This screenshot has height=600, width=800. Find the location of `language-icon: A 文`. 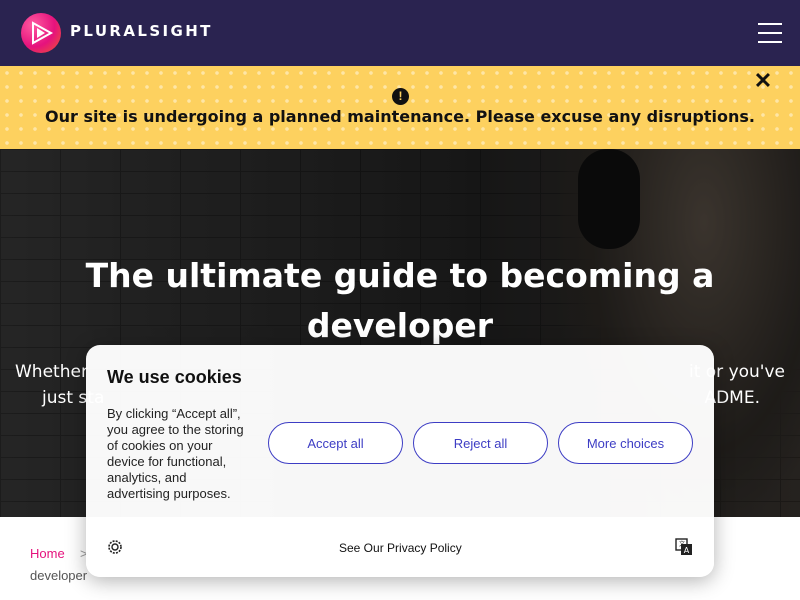

language-icon: A 文 is located at coordinates (684, 547).